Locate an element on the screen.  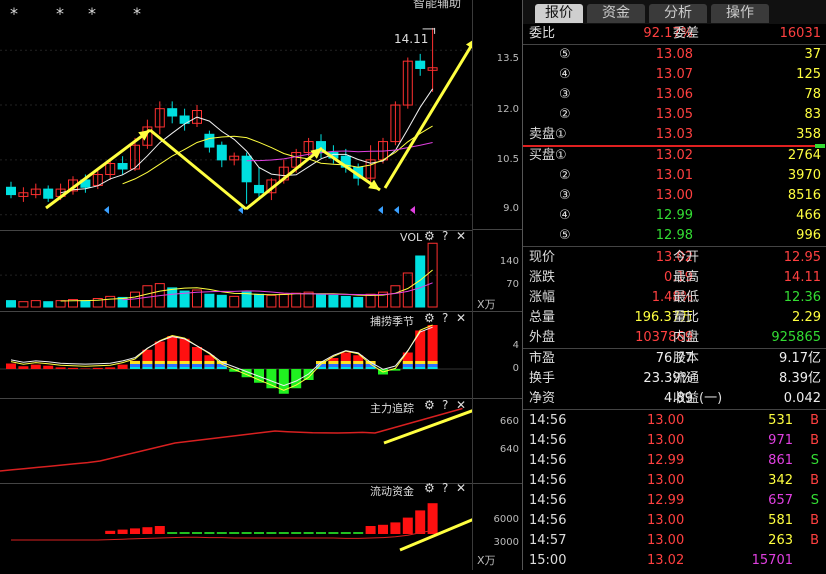
buy-order-row: ⑤ 12.98 996 is located at coordinates (674, 236).